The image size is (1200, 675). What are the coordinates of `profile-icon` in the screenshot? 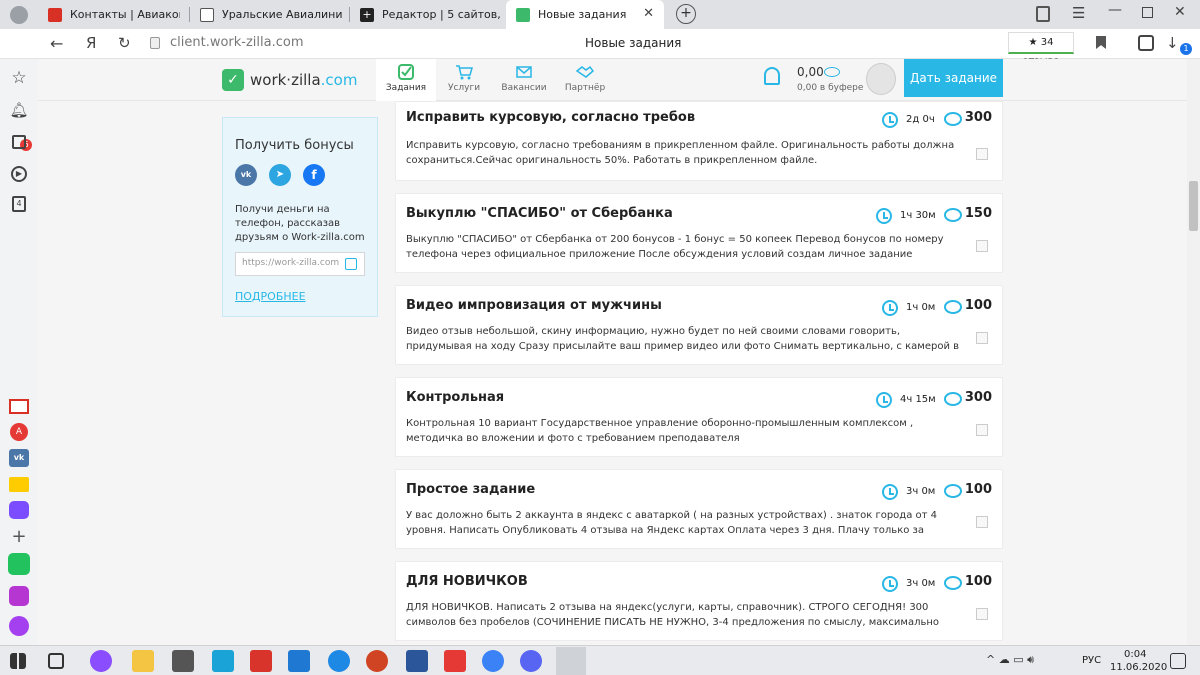 It's located at (19, 15).